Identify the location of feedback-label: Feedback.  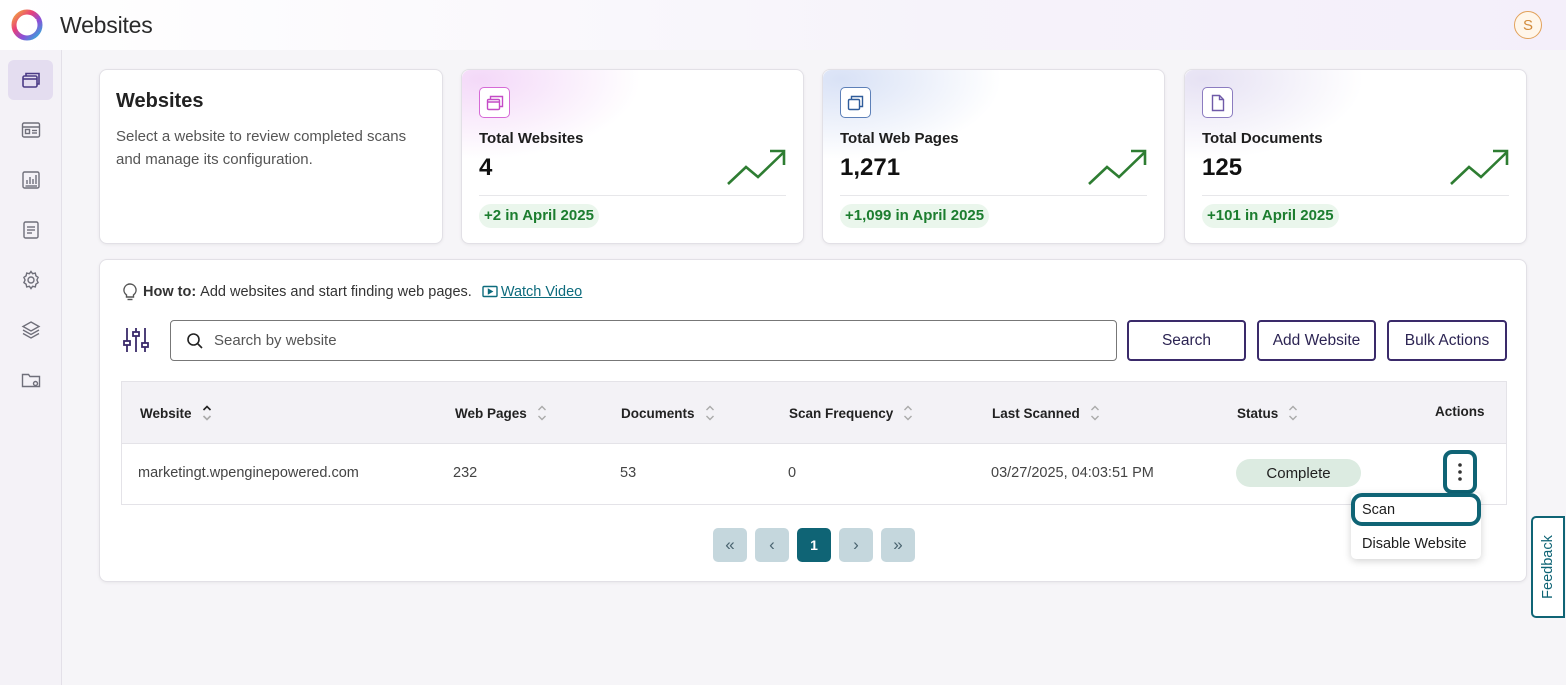
(1548, 567).